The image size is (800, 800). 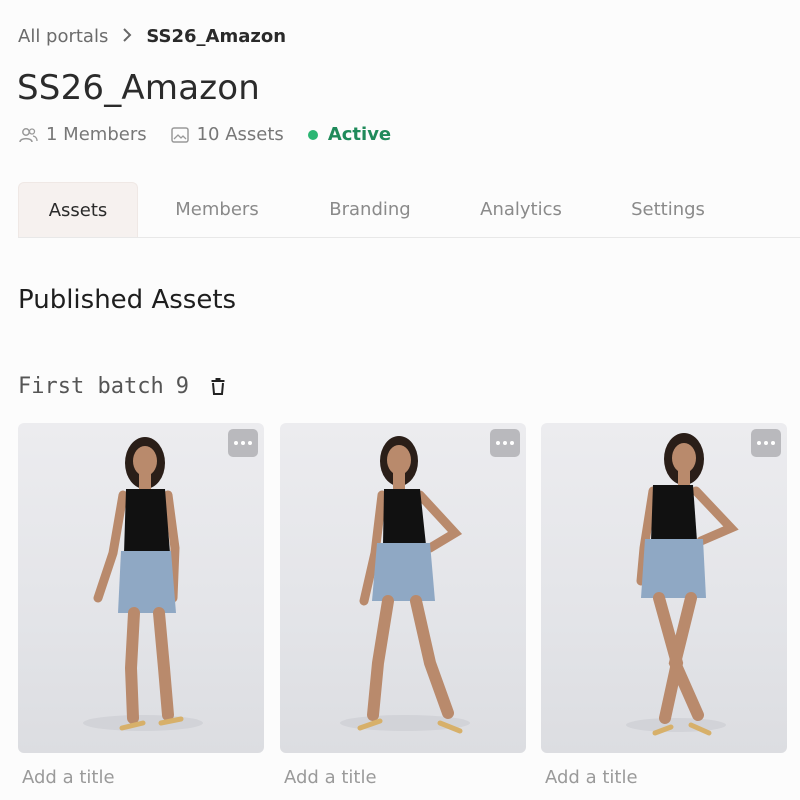 What do you see at coordinates (139, 88) in the screenshot?
I see `page-title: SS26_Amazon` at bounding box center [139, 88].